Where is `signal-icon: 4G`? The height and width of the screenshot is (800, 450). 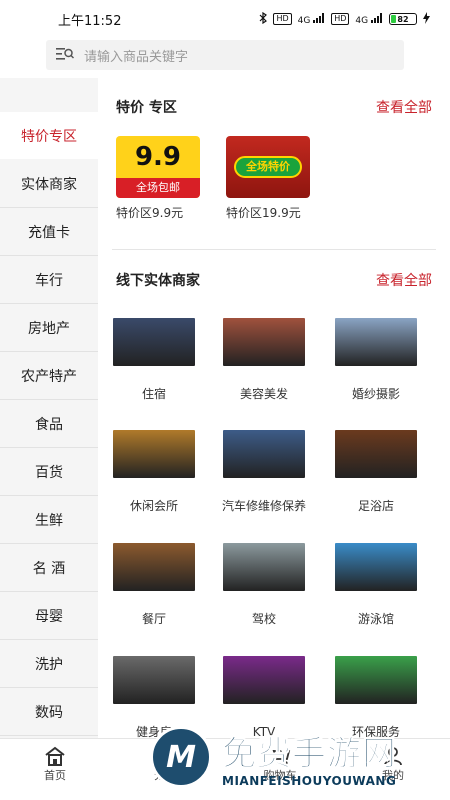 signal-icon: 4G is located at coordinates (311, 19).